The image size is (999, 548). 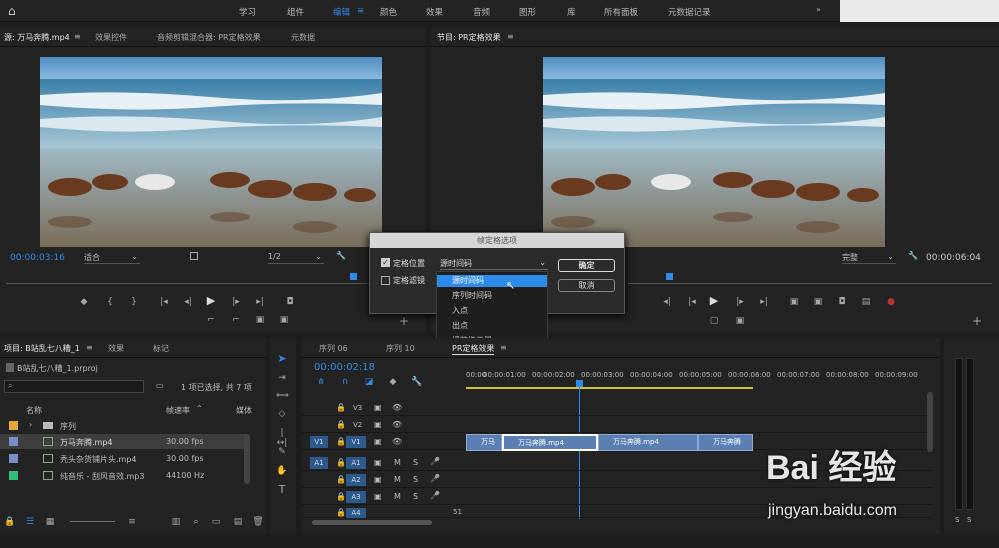 I want to click on ws-assembly: 组件, so click(x=295, y=12).